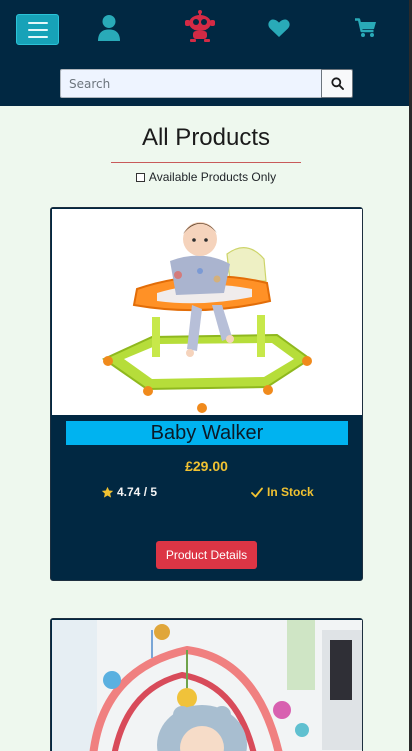  What do you see at coordinates (206, 555) in the screenshot?
I see `product-details-button: Product Details` at bounding box center [206, 555].